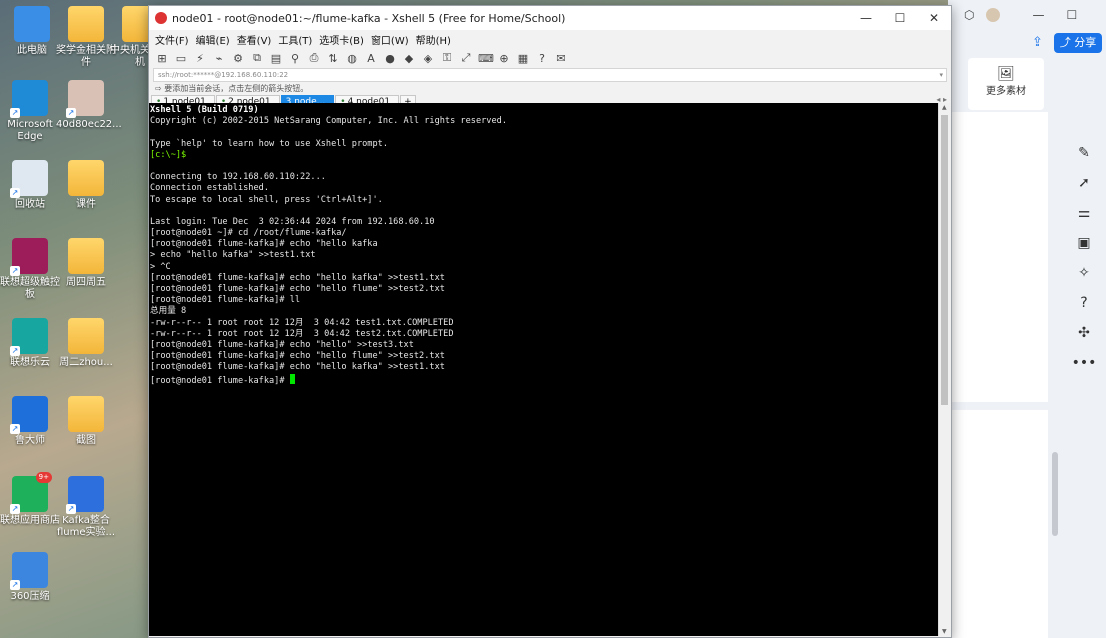 This screenshot has height=638, width=1106. Describe the element at coordinates (433, 39) in the screenshot. I see `menu-item: 帮助(H)` at that location.